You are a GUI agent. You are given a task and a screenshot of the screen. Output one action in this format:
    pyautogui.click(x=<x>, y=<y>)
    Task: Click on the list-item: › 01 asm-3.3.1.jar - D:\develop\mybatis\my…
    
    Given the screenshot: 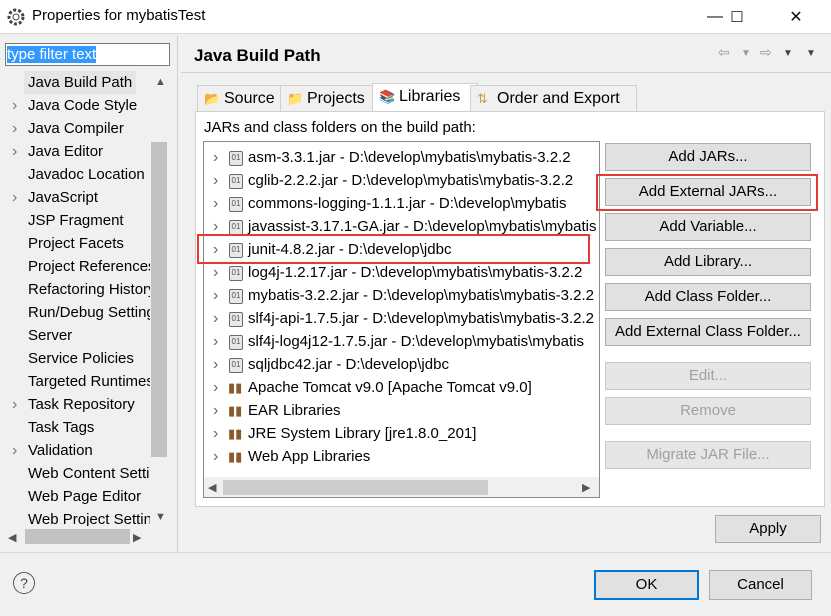 What is the action you would take?
    pyautogui.click(x=401, y=157)
    